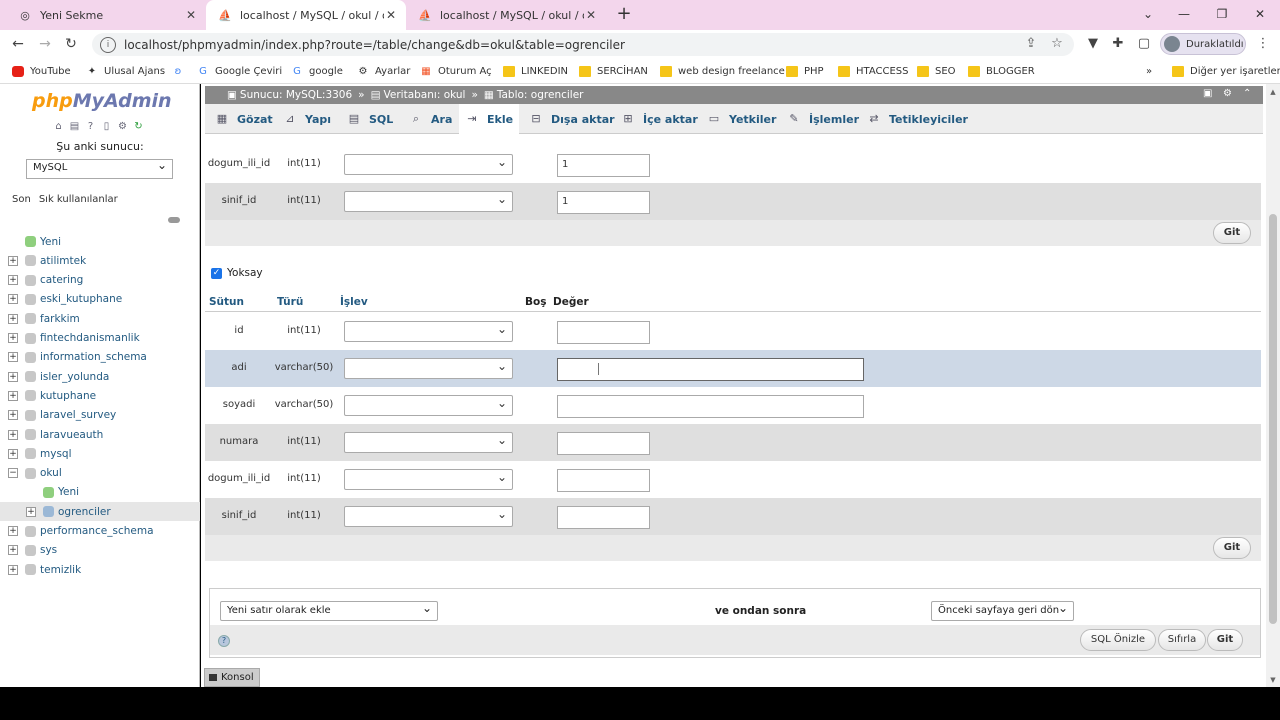 This screenshot has height=720, width=1280. I want to click on go-button: Git, so click(1225, 640).